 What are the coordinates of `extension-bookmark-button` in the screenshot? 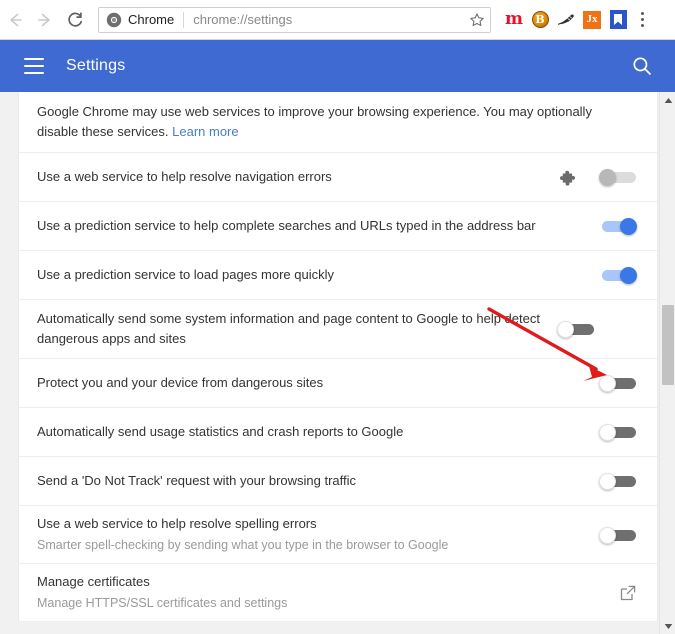 It's located at (618, 20).